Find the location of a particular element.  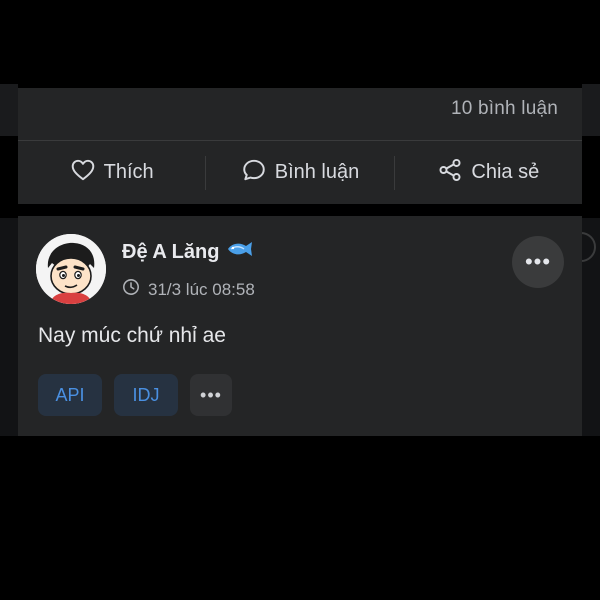

tag-idj: IDJ is located at coordinates (146, 395).